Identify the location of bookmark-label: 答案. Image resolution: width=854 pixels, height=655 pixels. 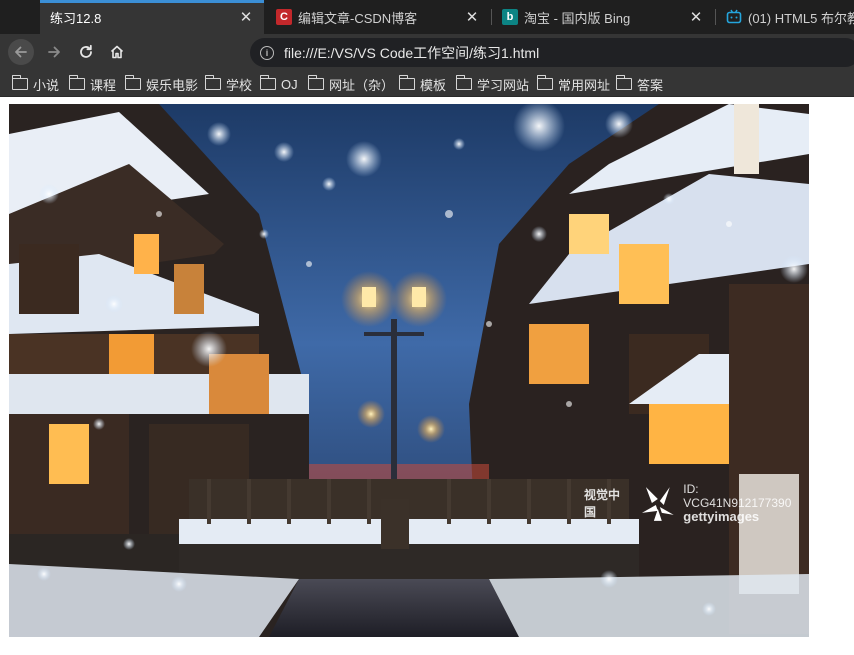
(650, 85).